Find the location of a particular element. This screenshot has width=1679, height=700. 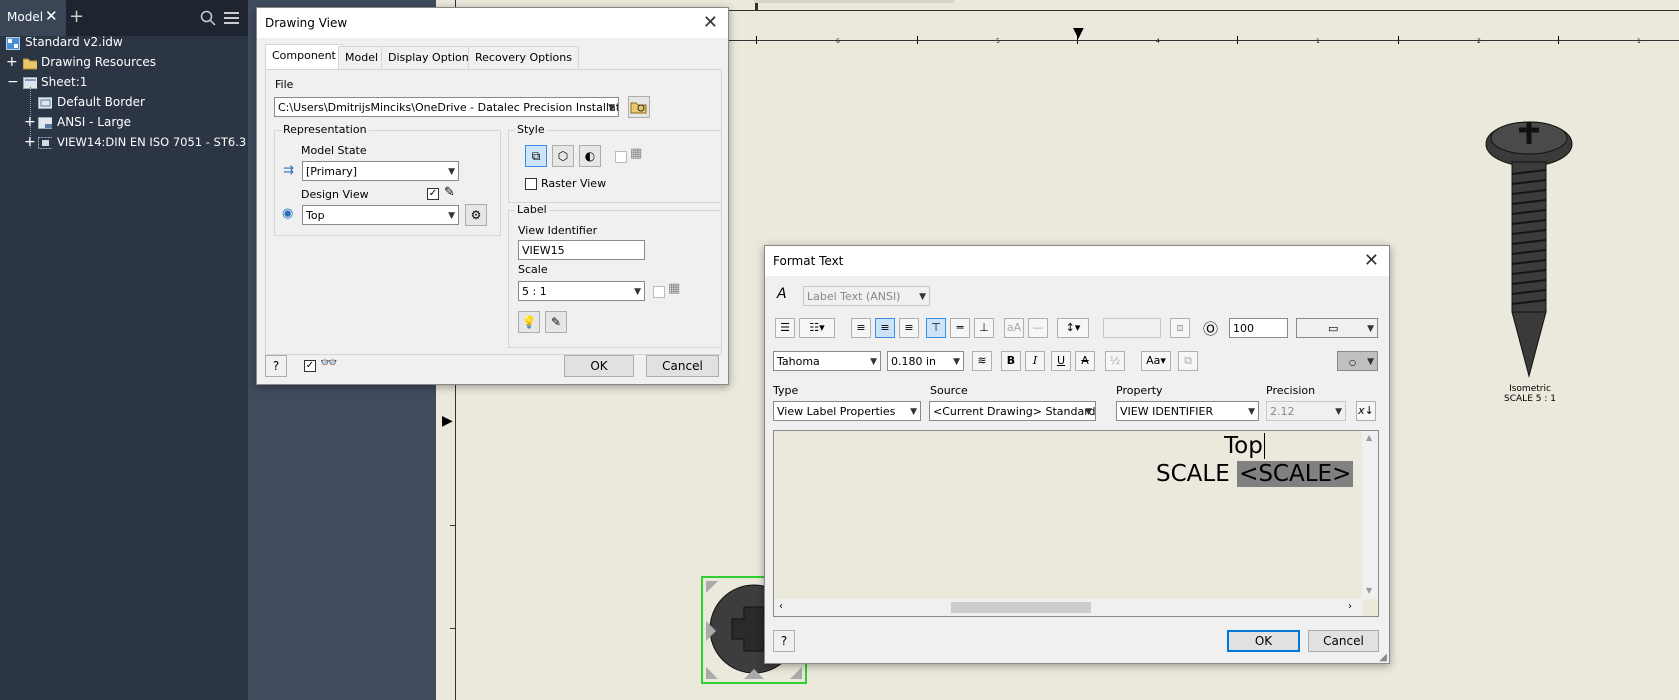

font-size-combo: 0.180 in ▼ is located at coordinates (925, 361).